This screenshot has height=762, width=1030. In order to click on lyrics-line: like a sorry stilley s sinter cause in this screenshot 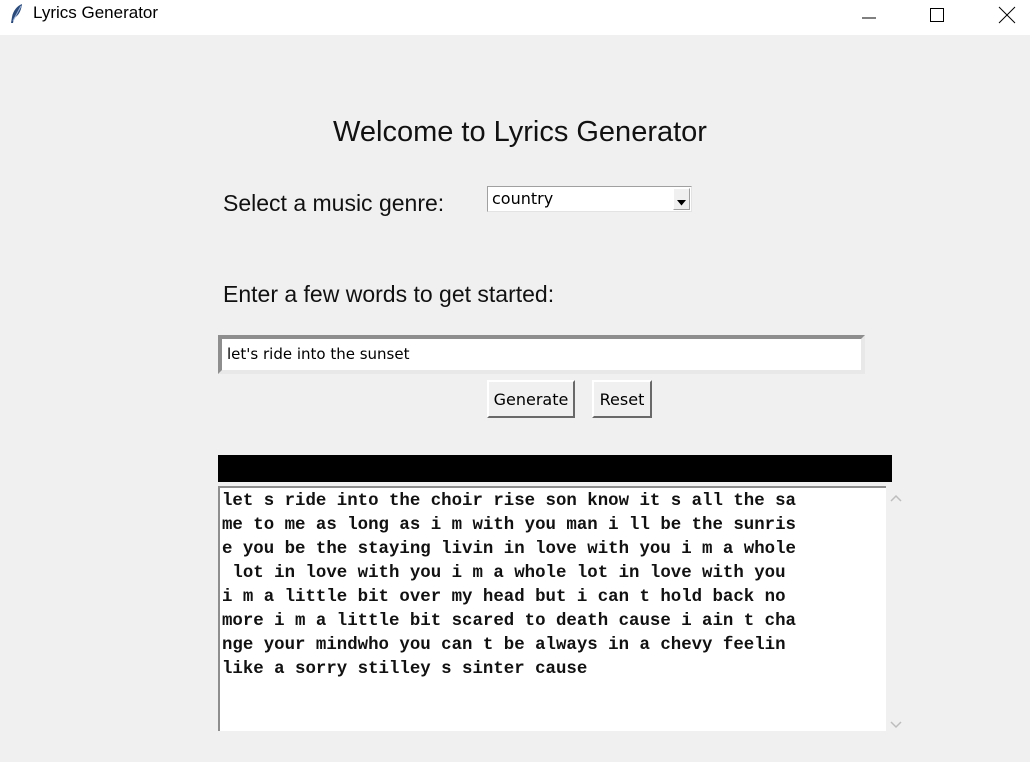, I will do `click(405, 669)`.